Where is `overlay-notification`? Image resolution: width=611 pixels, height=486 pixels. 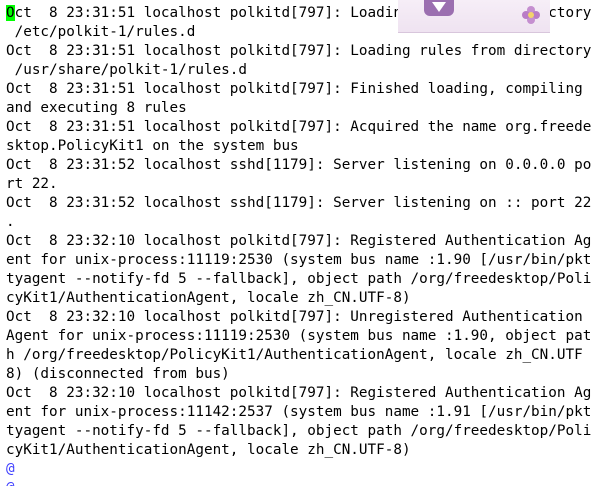
overlay-notification is located at coordinates (474, 16).